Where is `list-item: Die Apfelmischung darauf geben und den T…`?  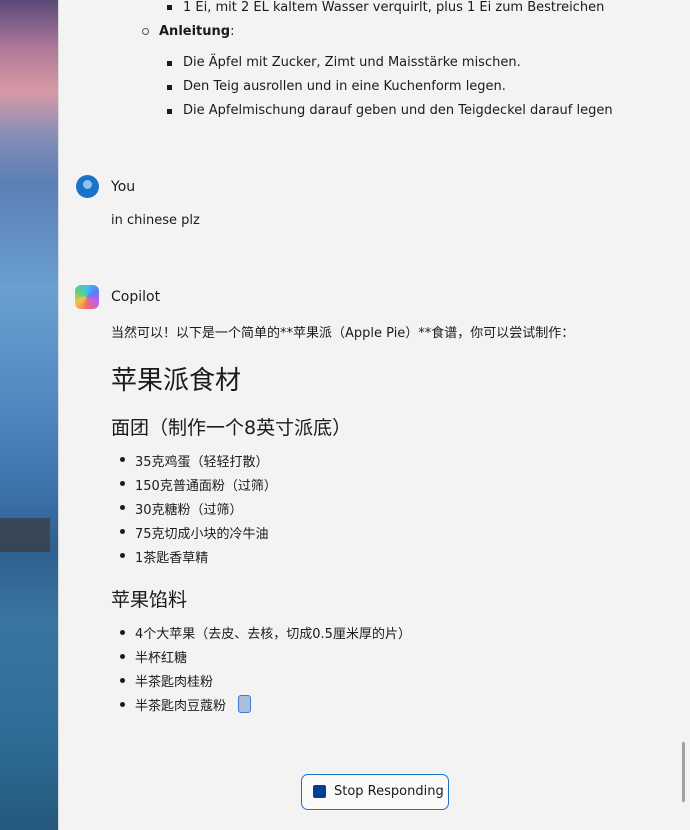 list-item: Die Apfelmischung darauf geben und den T… is located at coordinates (398, 110).